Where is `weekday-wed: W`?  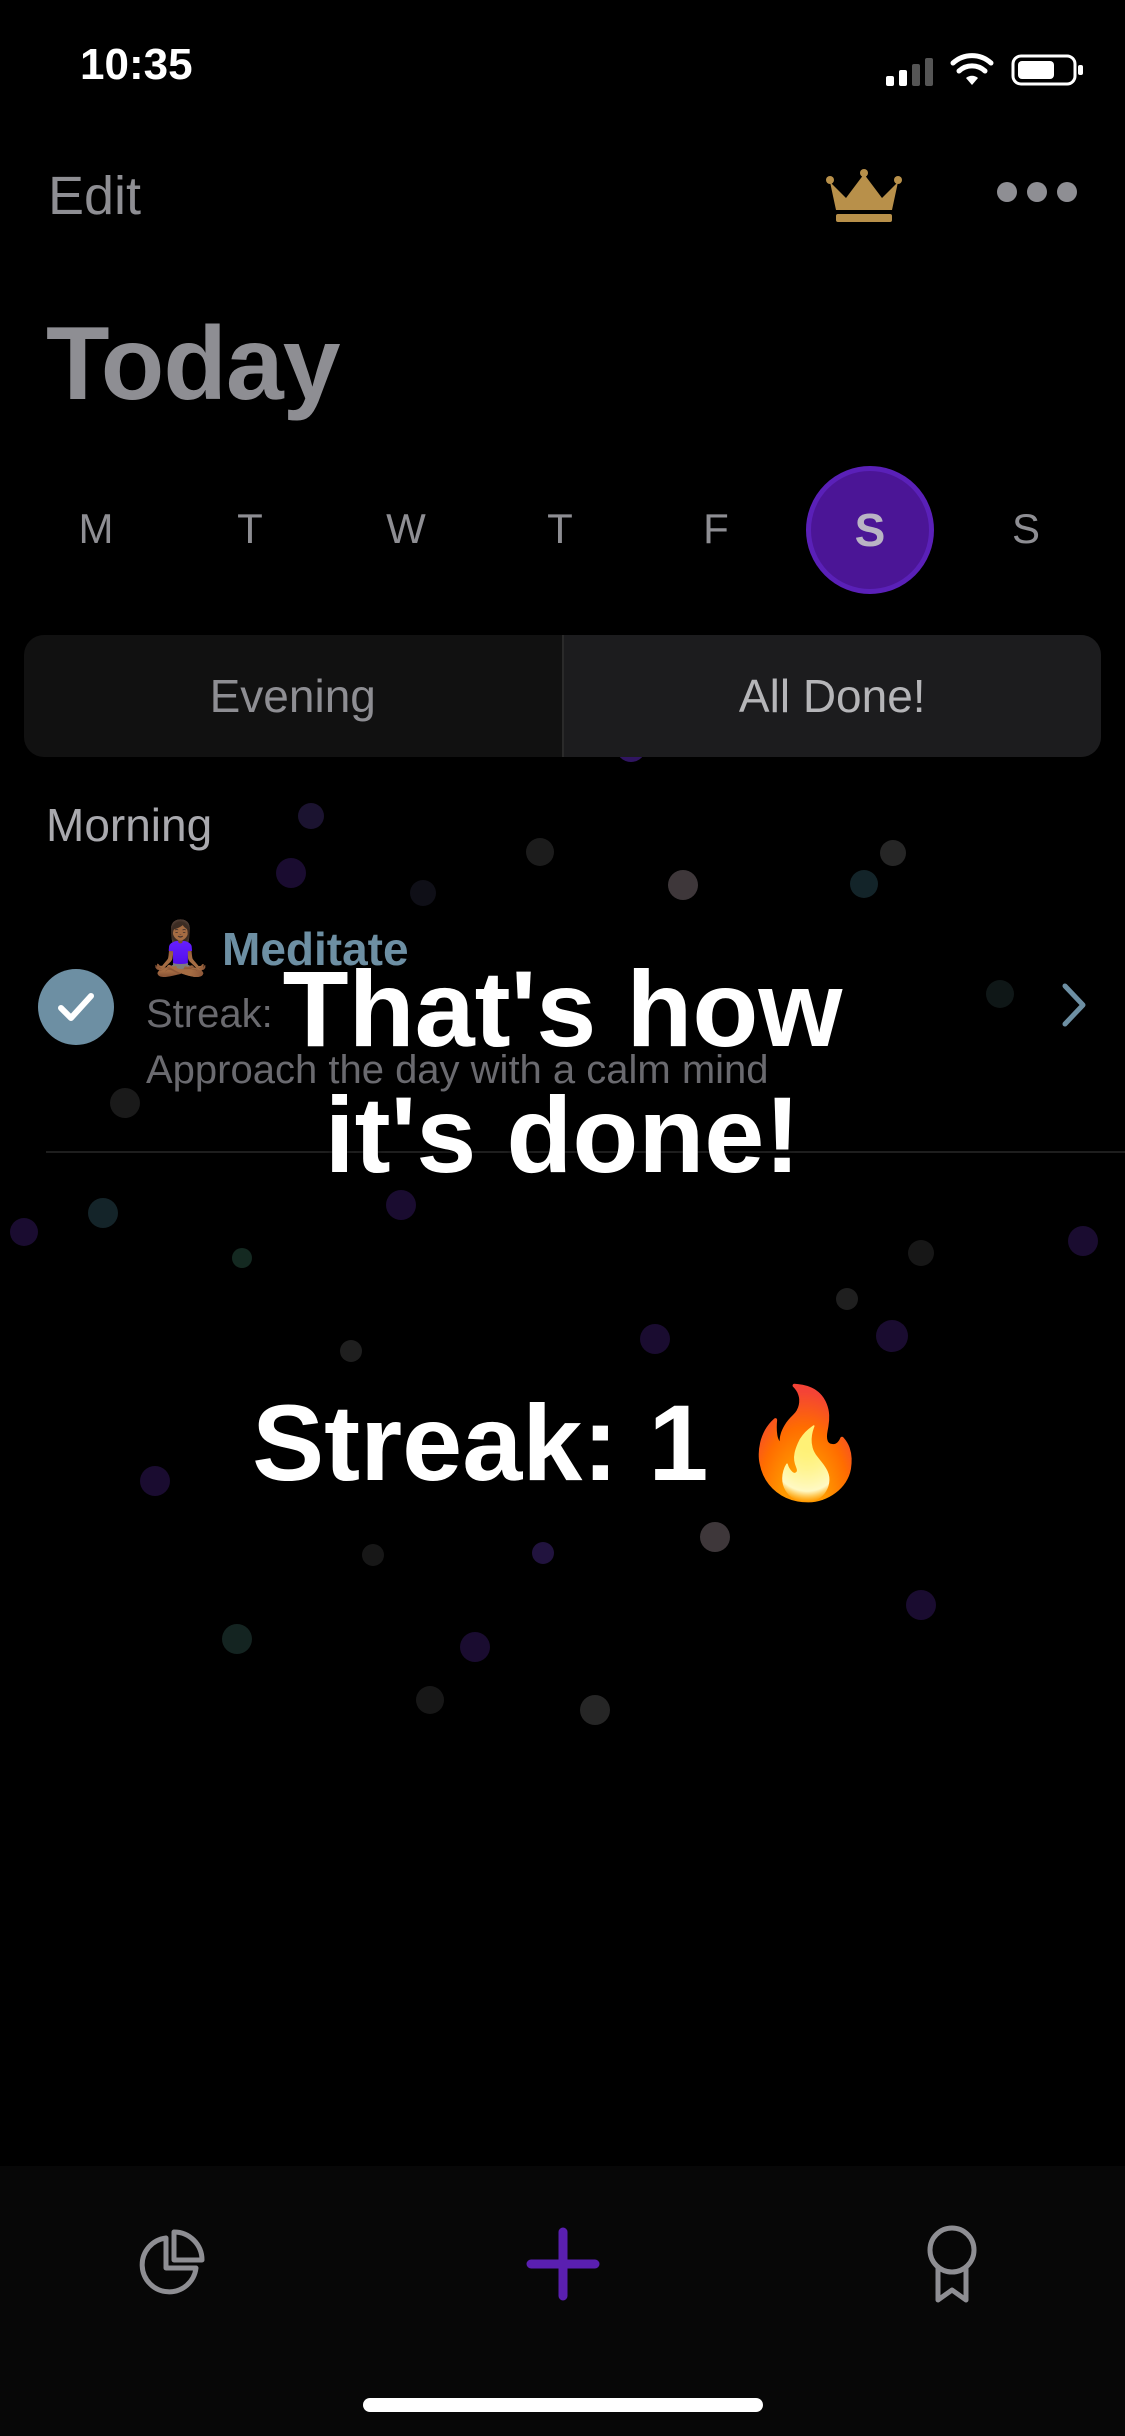
weekday-wed: W is located at coordinates (406, 529).